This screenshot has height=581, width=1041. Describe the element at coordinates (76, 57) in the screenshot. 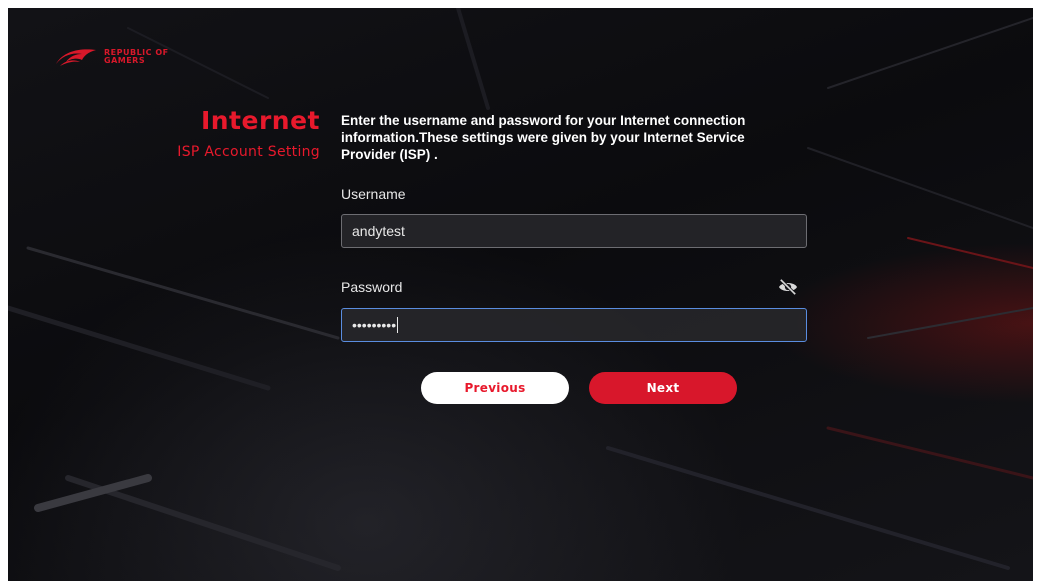

I see `rog-eye-logo-icon` at that location.